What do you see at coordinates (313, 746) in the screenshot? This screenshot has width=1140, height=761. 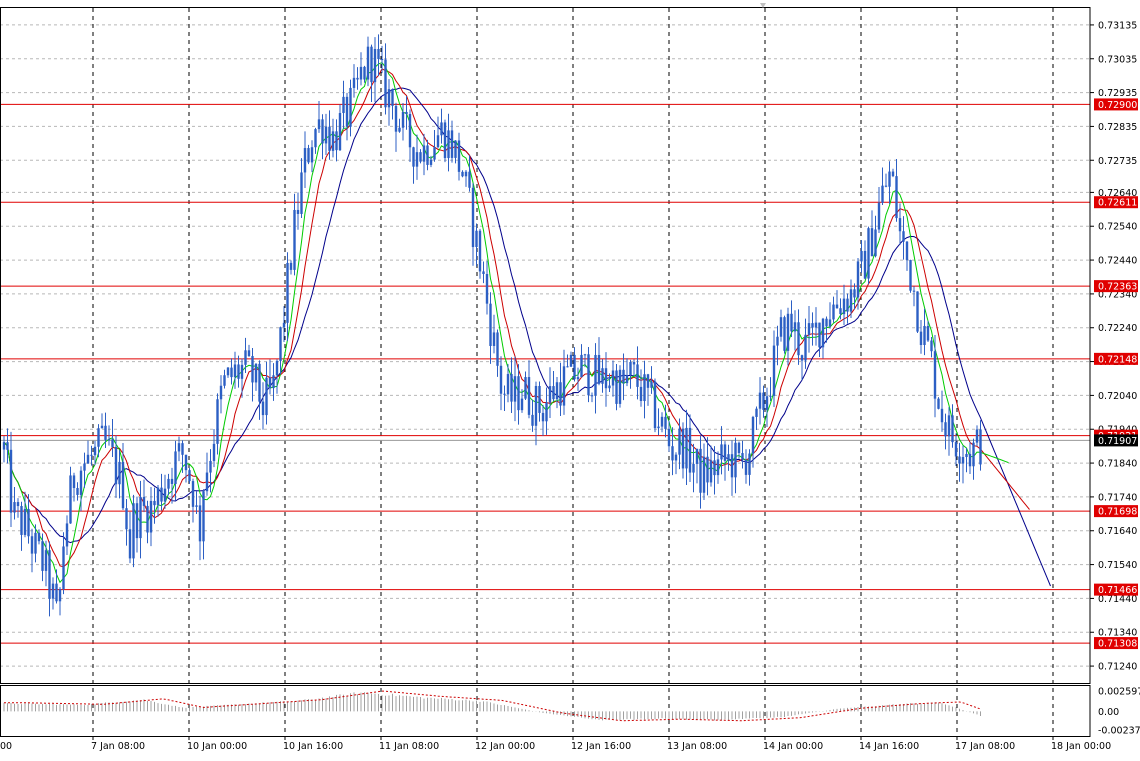 I see `x-tick-label: 10 Jan 16:00` at bounding box center [313, 746].